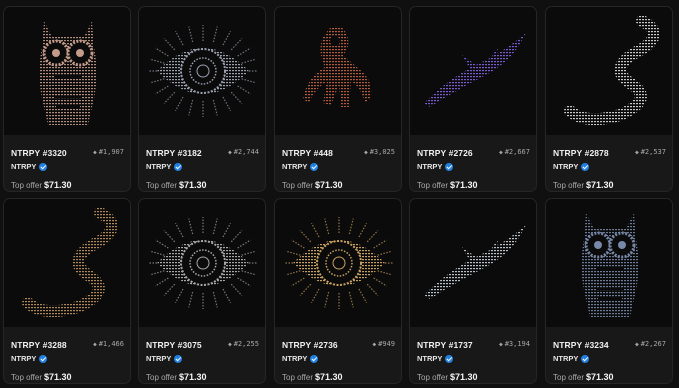 The height and width of the screenshot is (388, 679). What do you see at coordinates (108, 152) in the screenshot?
I see `rarity-rank: ◆ #1,907` at bounding box center [108, 152].